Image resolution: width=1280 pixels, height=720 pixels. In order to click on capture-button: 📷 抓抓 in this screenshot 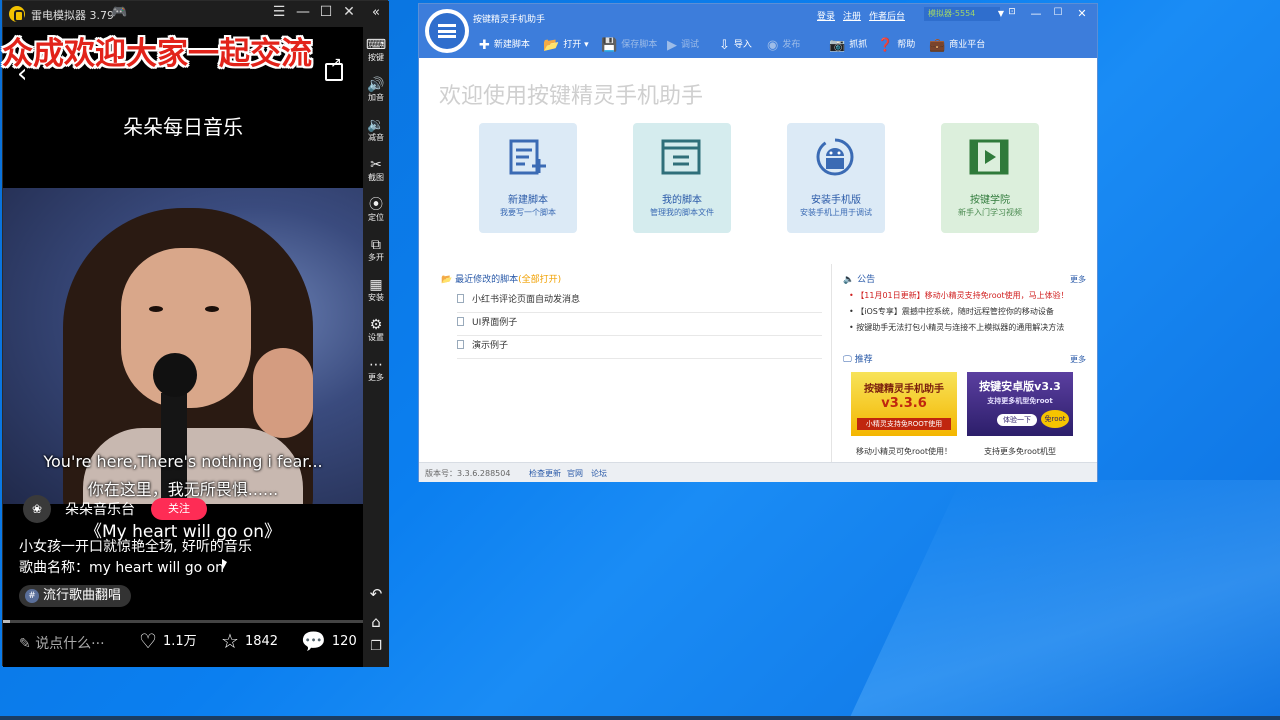, I will do `click(848, 45)`.